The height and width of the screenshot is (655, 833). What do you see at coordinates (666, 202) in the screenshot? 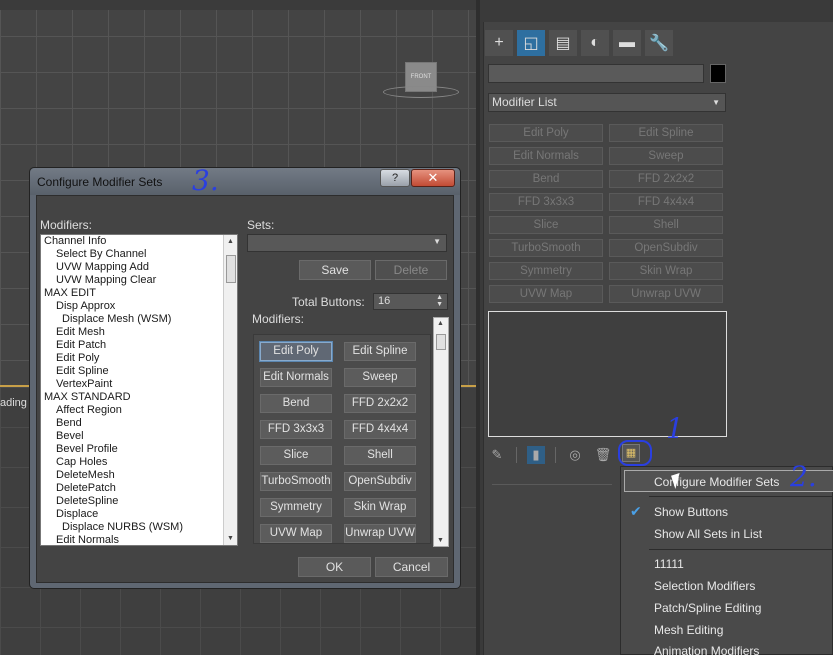
I see `modifier-button: FFD 4x4x4` at bounding box center [666, 202].